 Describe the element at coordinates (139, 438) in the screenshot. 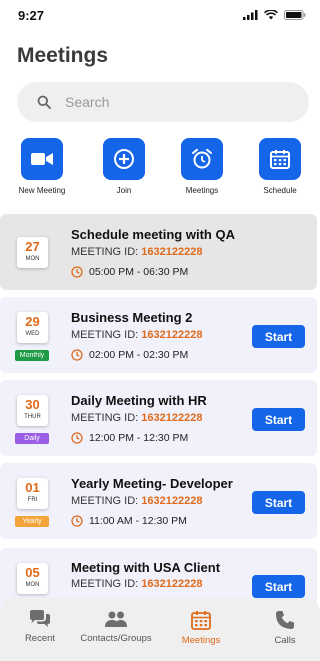

I see `meeting-time-text: 12:00 PM - 12:30 PM` at that location.